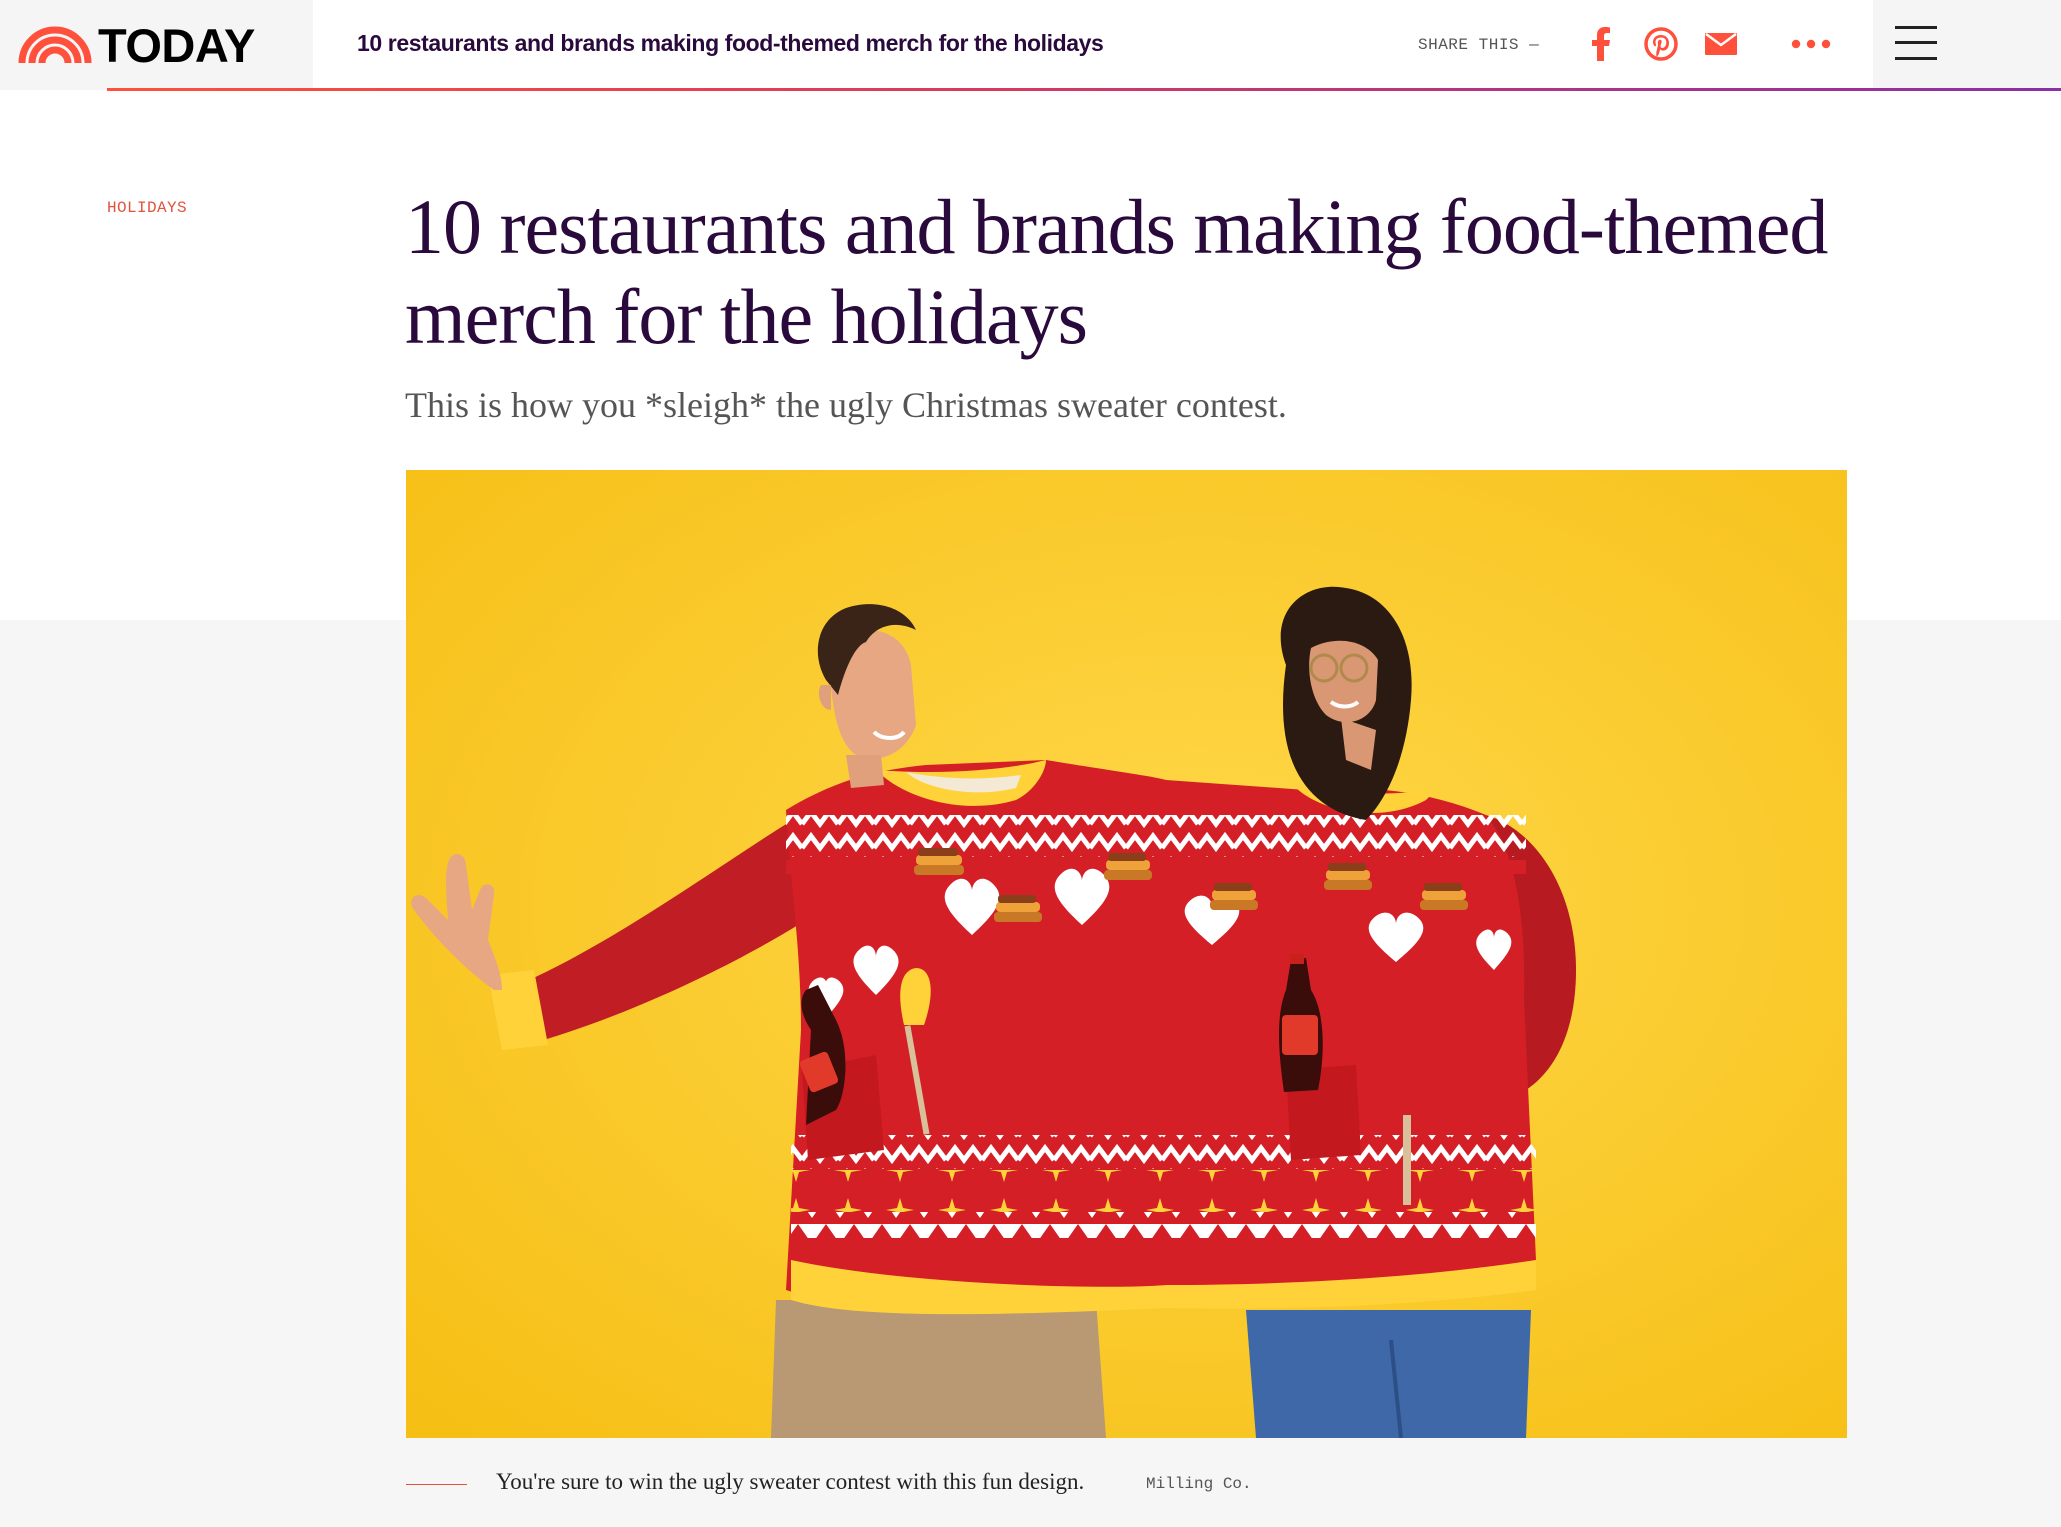 This screenshot has height=1527, width=2061. I want to click on email-share-button, so click(1721, 44).